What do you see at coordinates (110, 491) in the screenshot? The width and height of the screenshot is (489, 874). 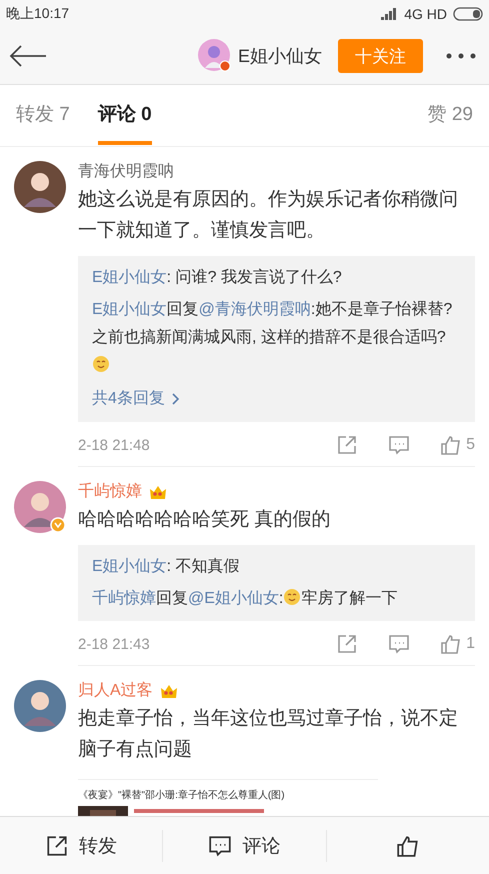 I see `user-name: 千屿惊嫜` at bounding box center [110, 491].